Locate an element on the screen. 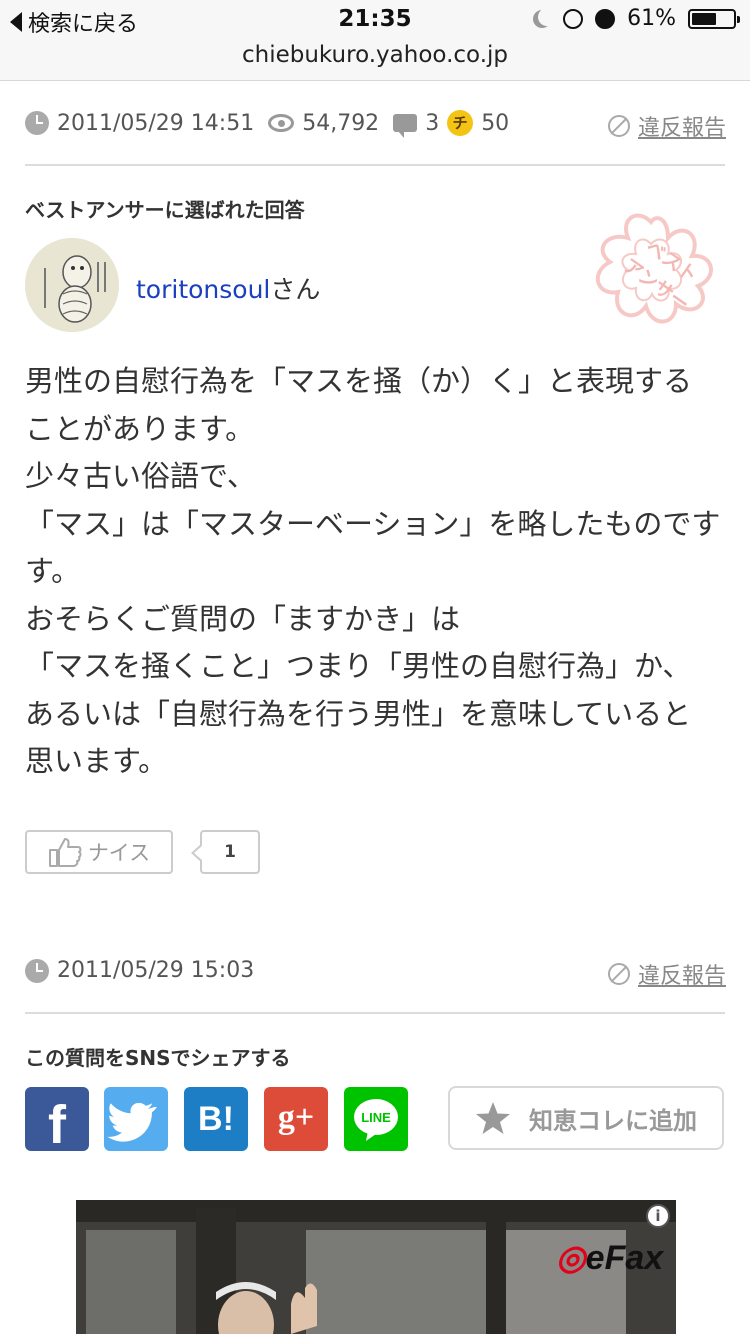  answer-report-link: 違反報告 is located at coordinates (666, 974).